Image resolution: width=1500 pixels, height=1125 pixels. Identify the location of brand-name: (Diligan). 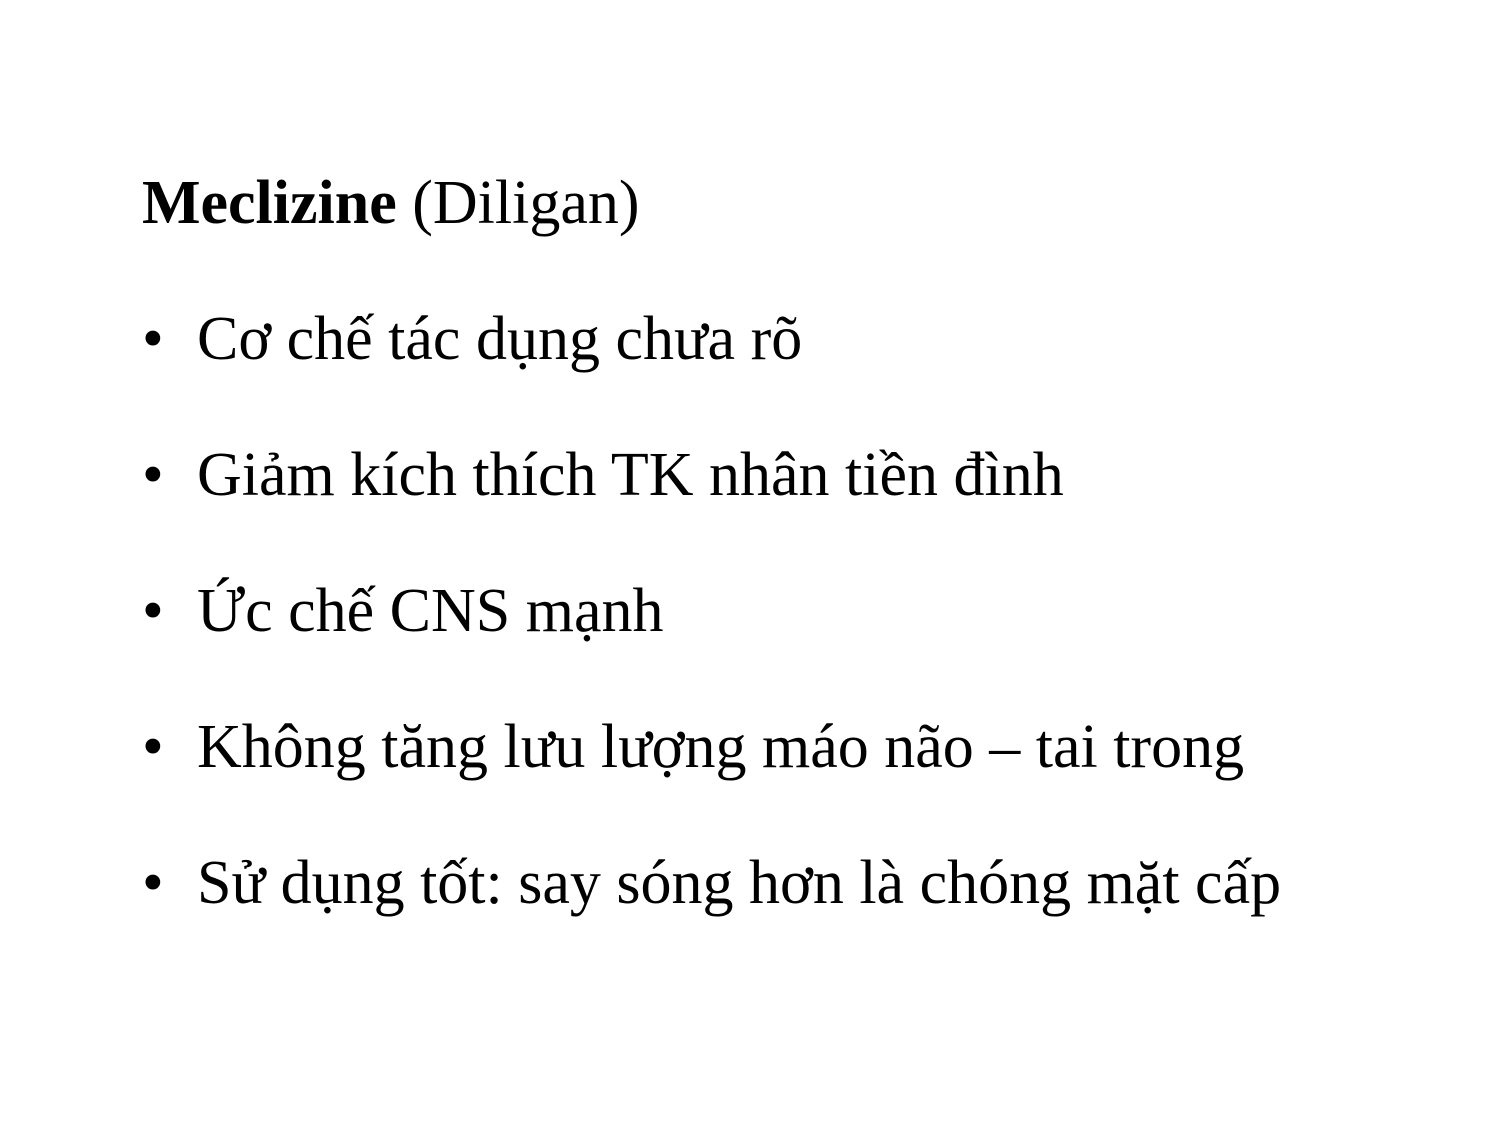
(526, 203).